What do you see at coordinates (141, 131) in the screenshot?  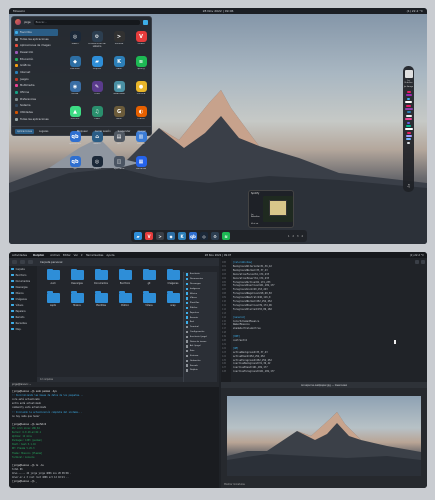 I see `power-button: Apagar` at bounding box center [141, 131].